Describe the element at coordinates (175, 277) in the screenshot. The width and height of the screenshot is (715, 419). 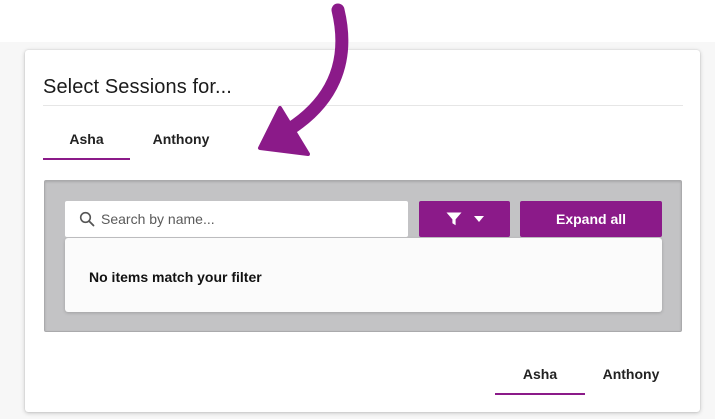
I see `empty-state-message: No items match your filter` at that location.